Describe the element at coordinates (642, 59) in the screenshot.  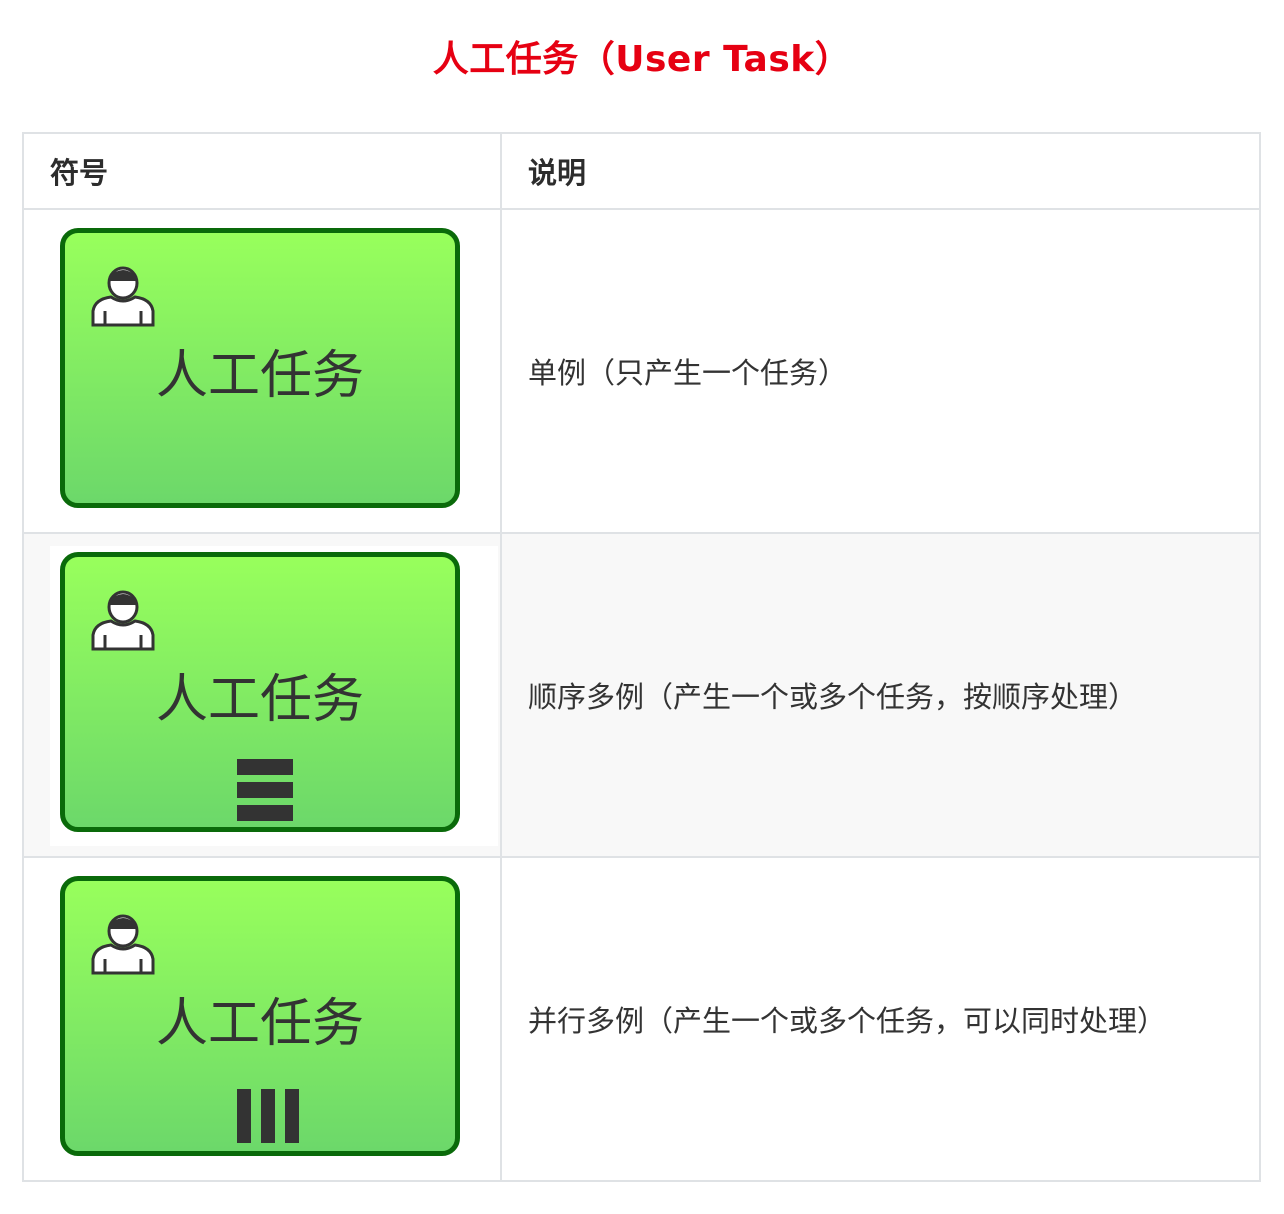
I see `page-title: 人工任务（User Task）` at that location.